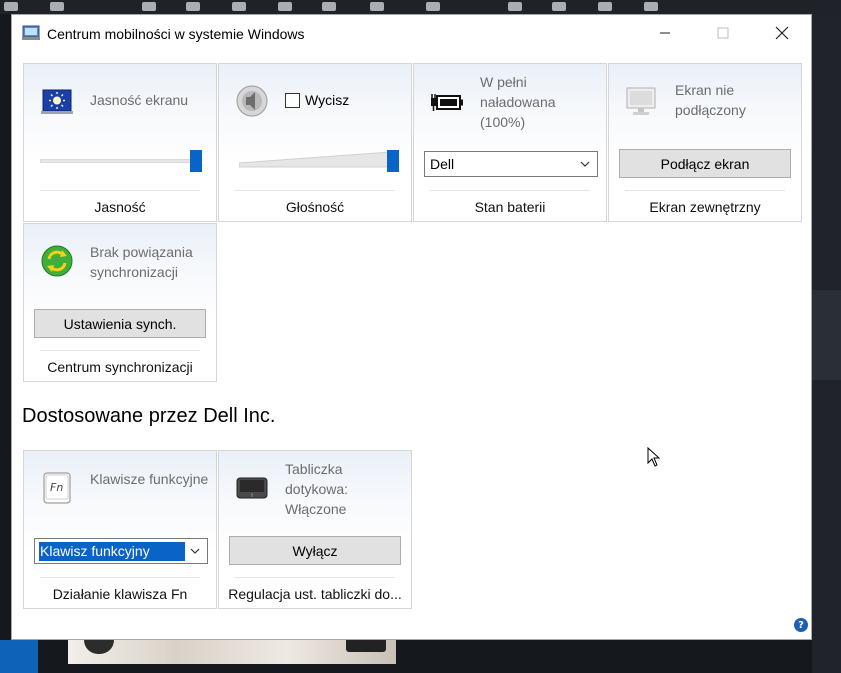  What do you see at coordinates (826, 335) in the screenshot?
I see `background-band` at bounding box center [826, 335].